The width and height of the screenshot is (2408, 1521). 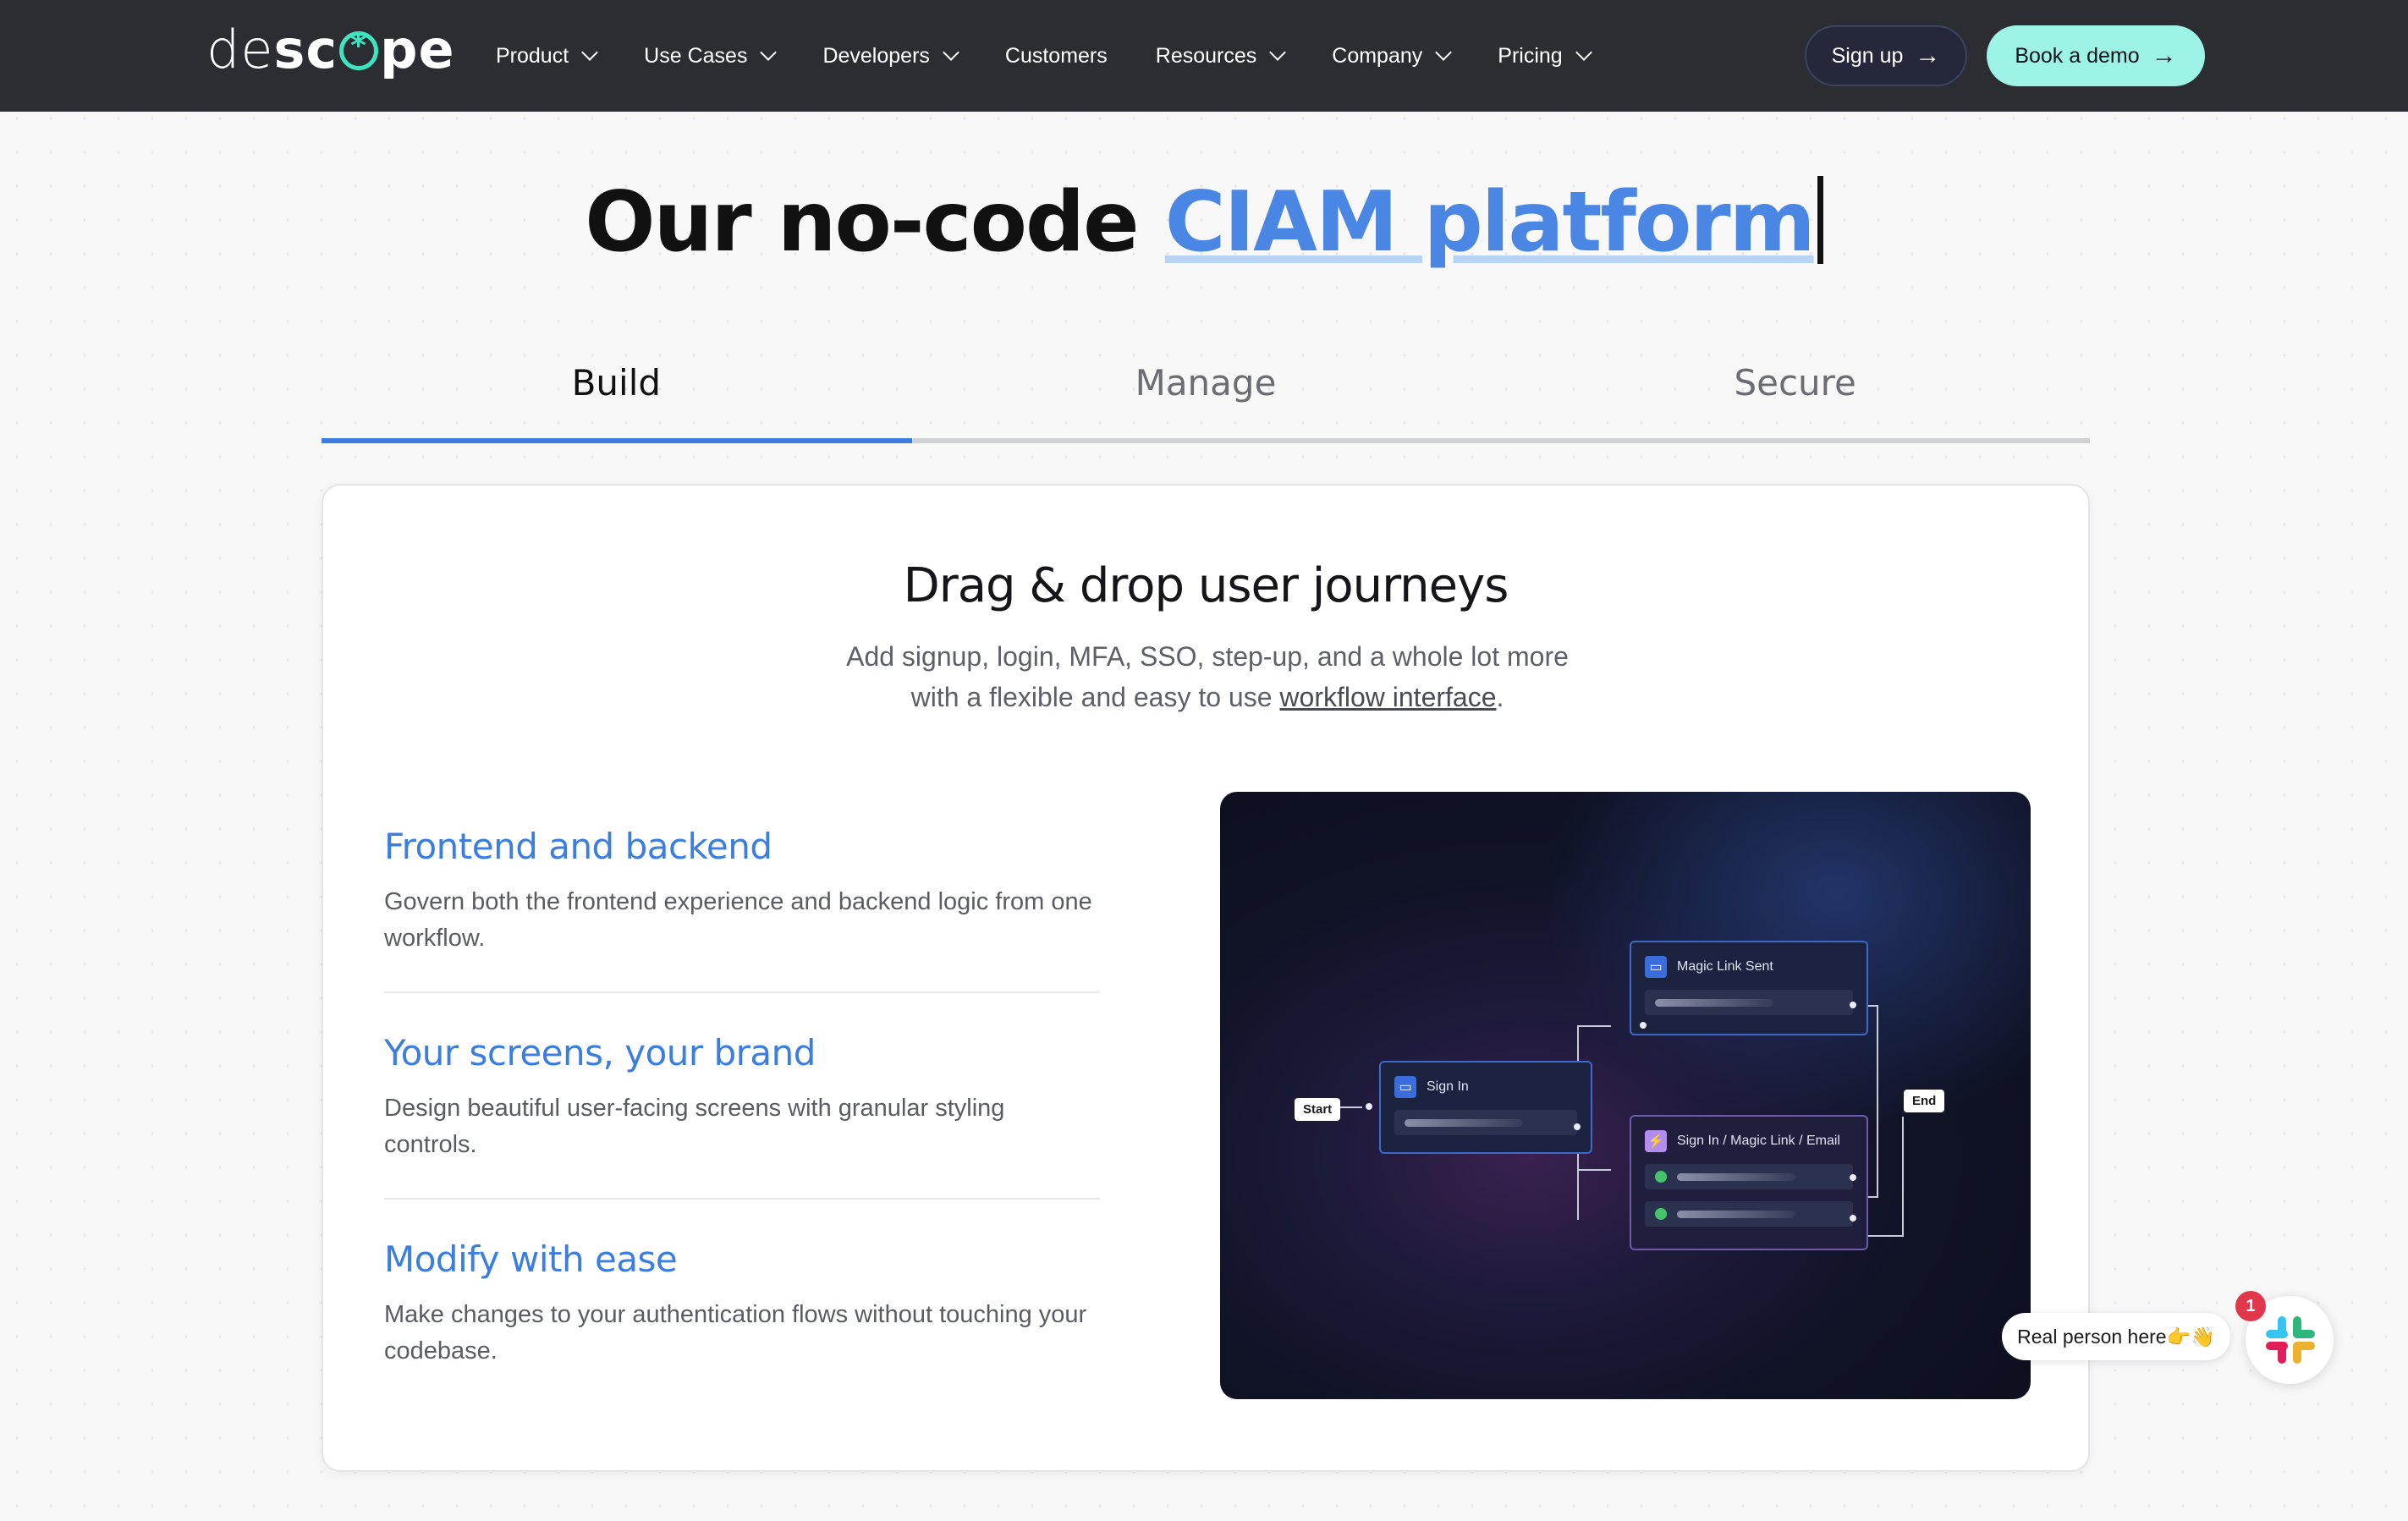 I want to click on workflow-interface-link: workflow interface, so click(x=1387, y=697).